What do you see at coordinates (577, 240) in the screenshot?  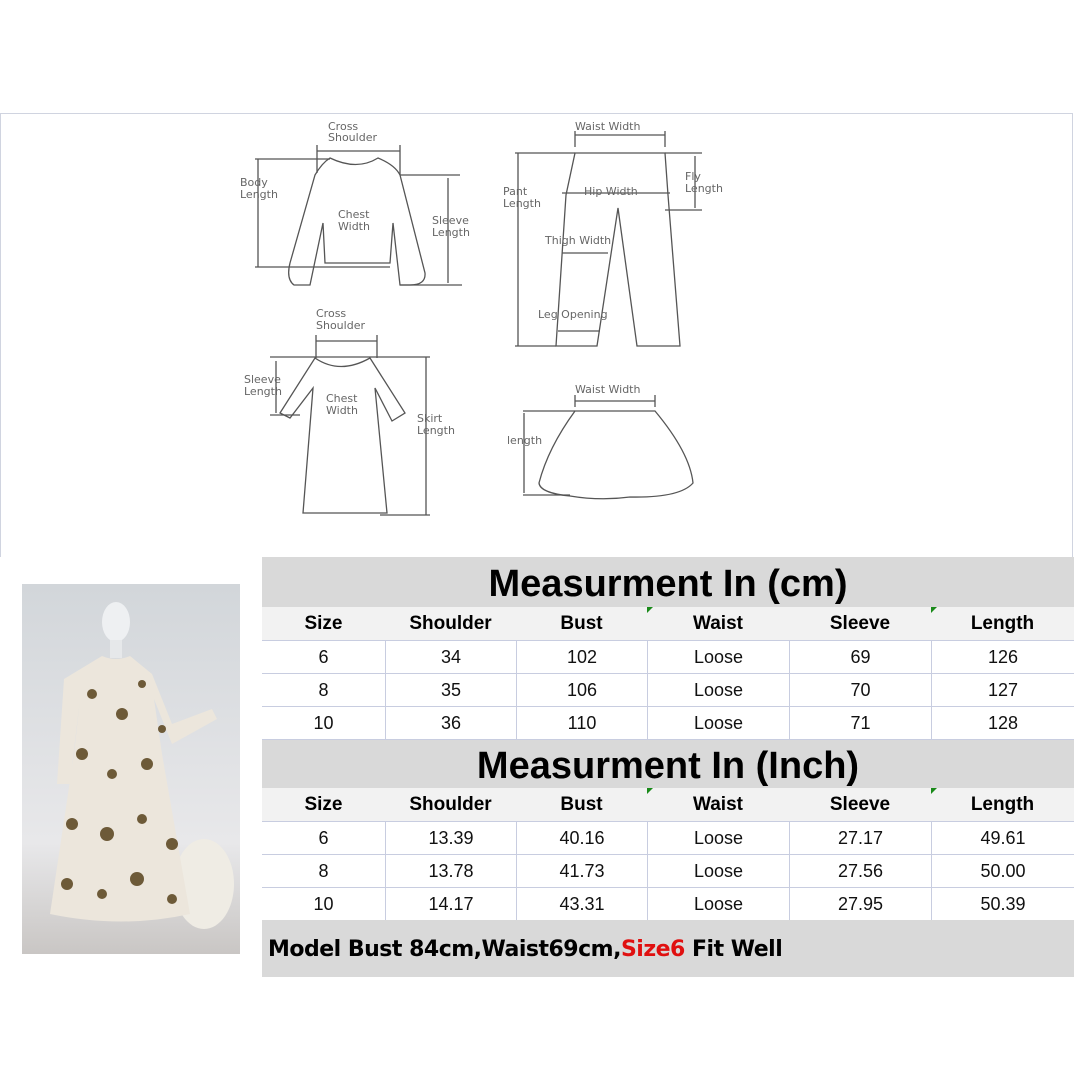 I see `label-thigh-width: Thigh Width` at bounding box center [577, 240].